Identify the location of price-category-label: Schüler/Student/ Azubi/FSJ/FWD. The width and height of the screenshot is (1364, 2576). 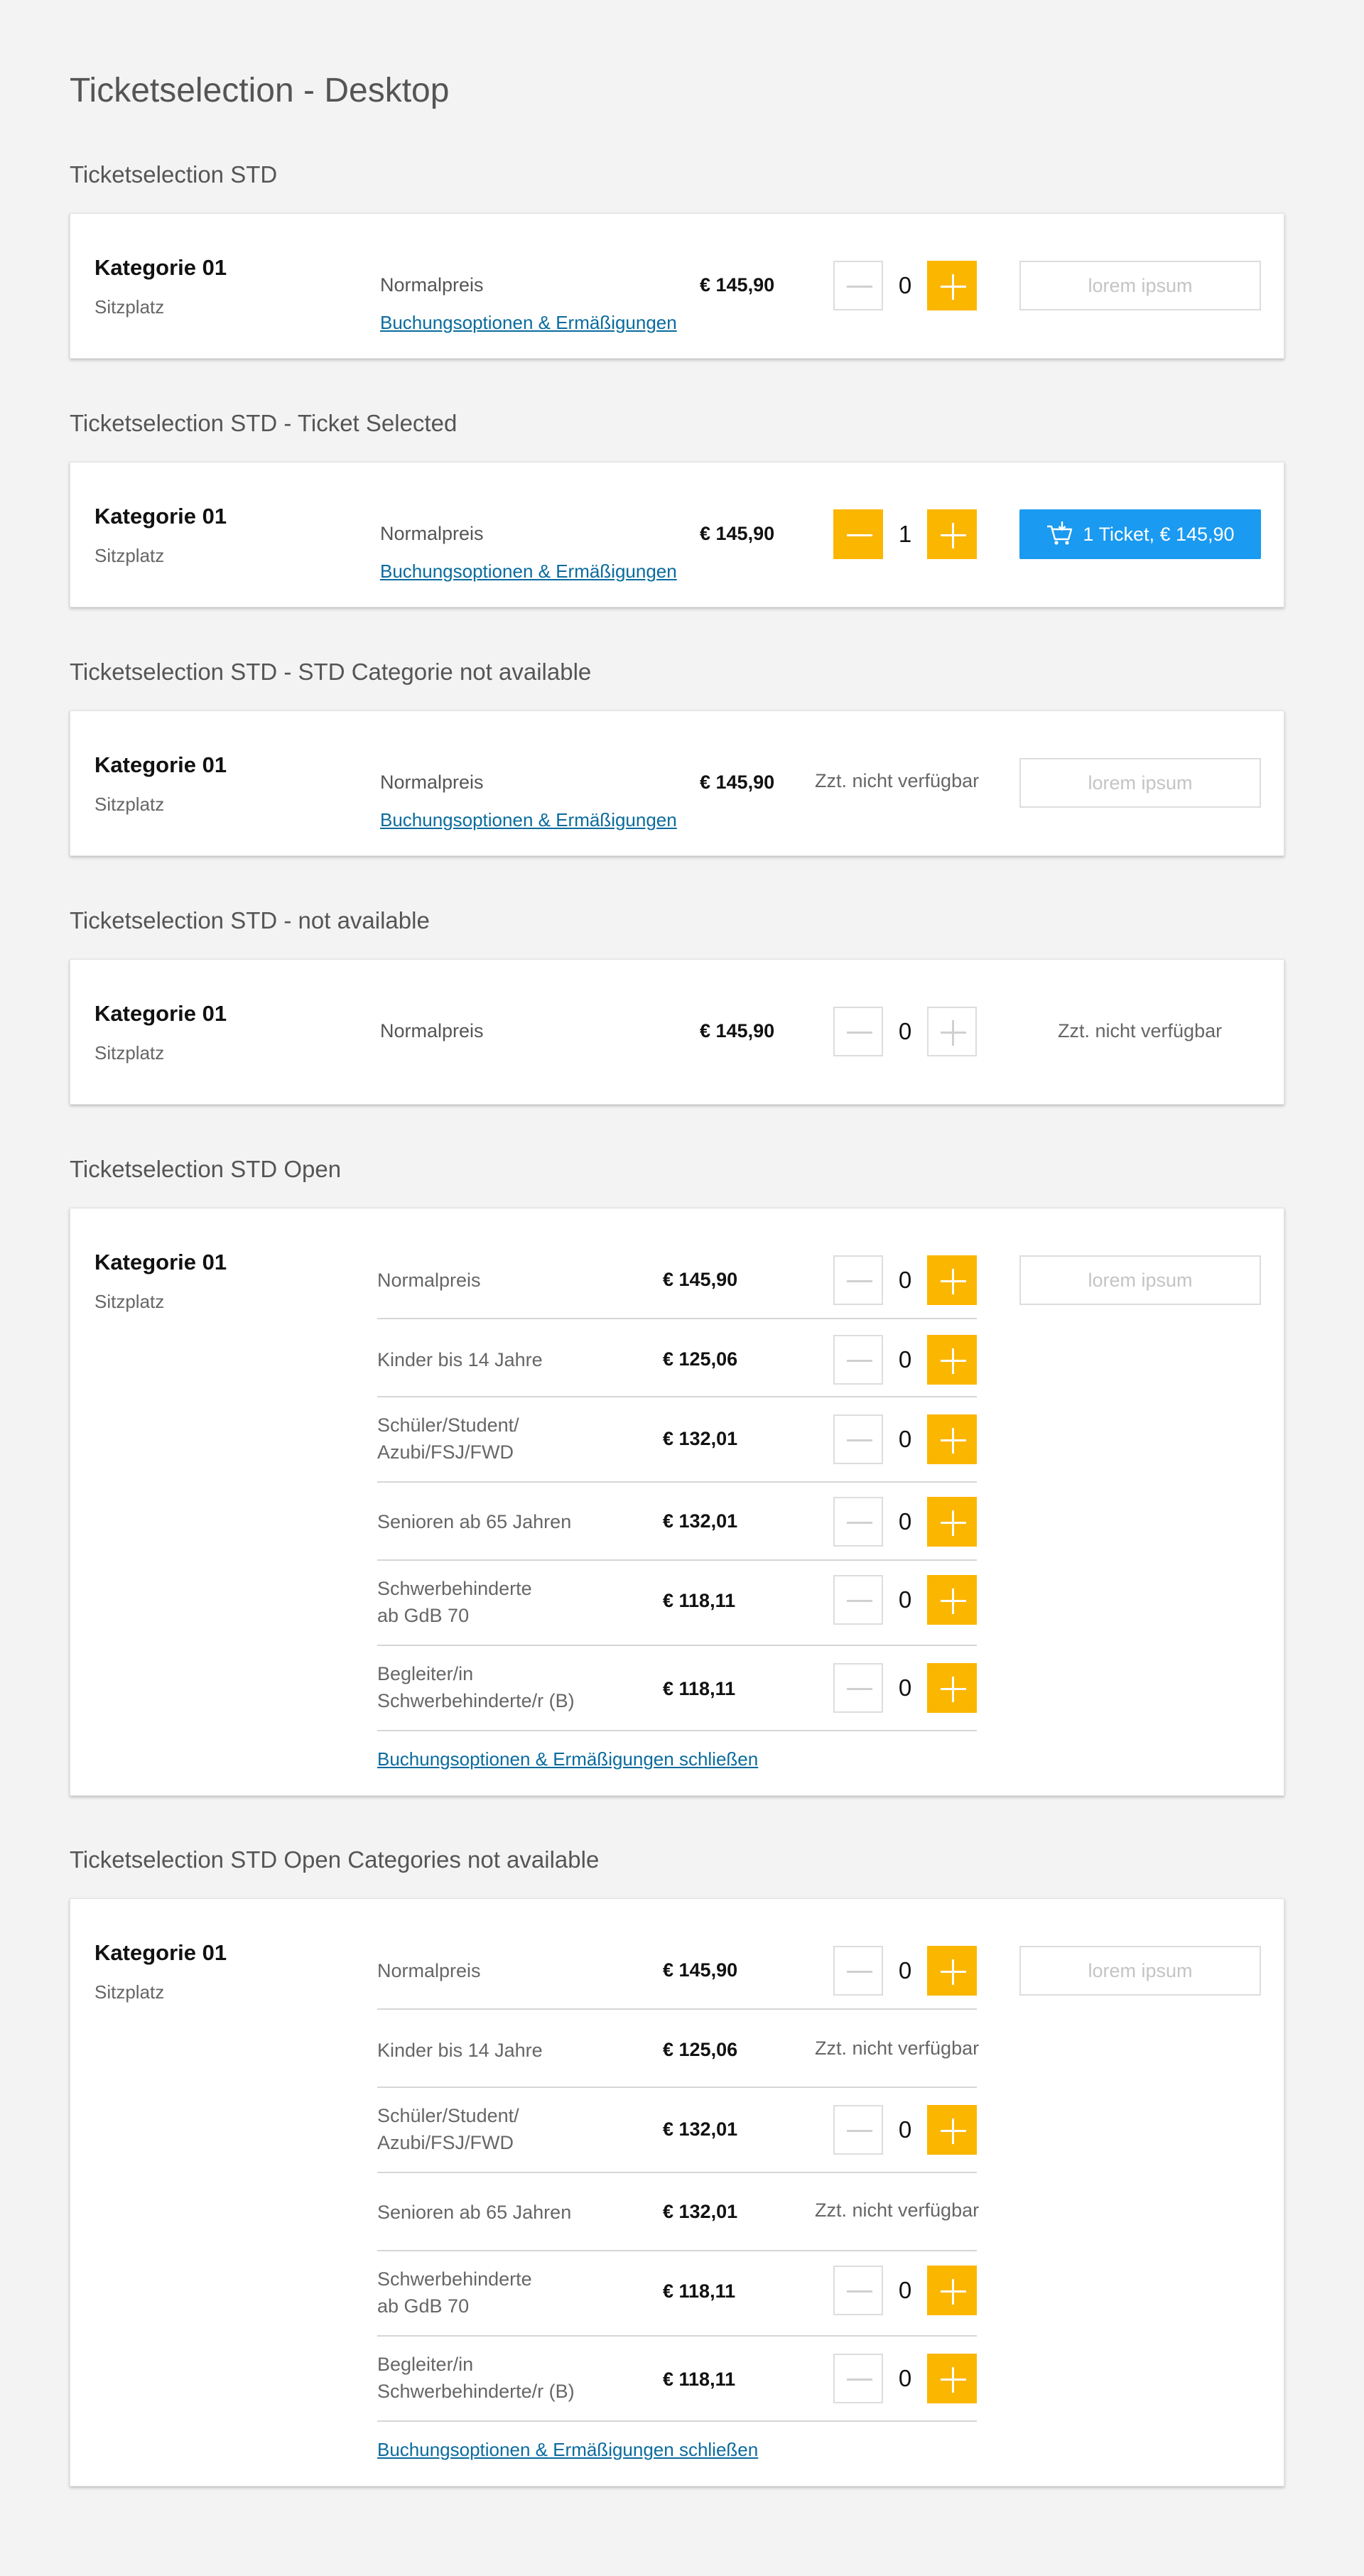
(448, 1438).